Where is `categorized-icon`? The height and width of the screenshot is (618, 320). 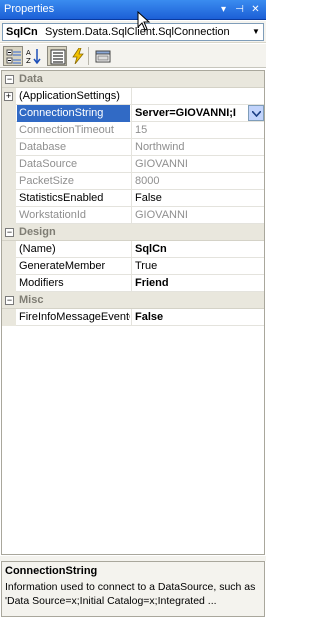 categorized-icon is located at coordinates (13, 56).